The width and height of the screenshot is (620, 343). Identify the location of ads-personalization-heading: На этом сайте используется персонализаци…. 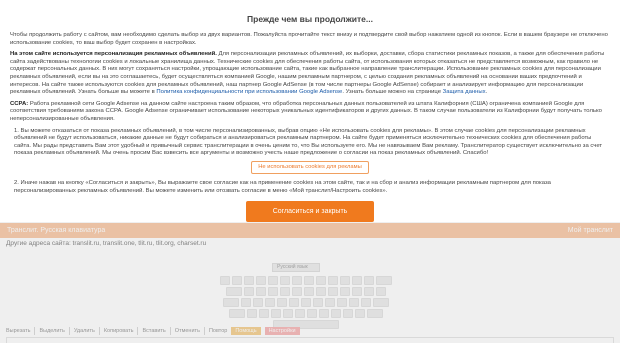
(113, 54).